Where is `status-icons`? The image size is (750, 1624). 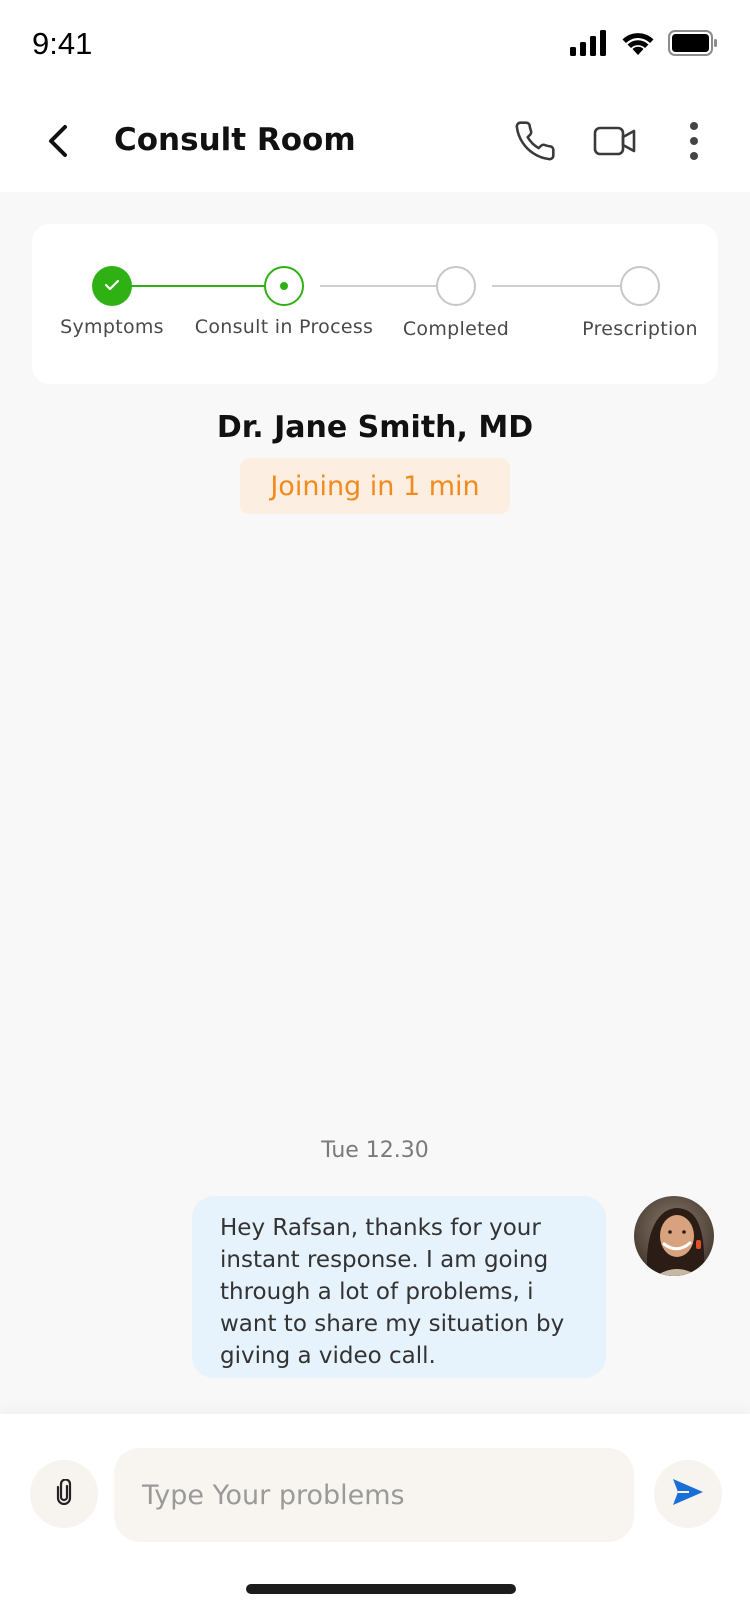
status-icons is located at coordinates (644, 45).